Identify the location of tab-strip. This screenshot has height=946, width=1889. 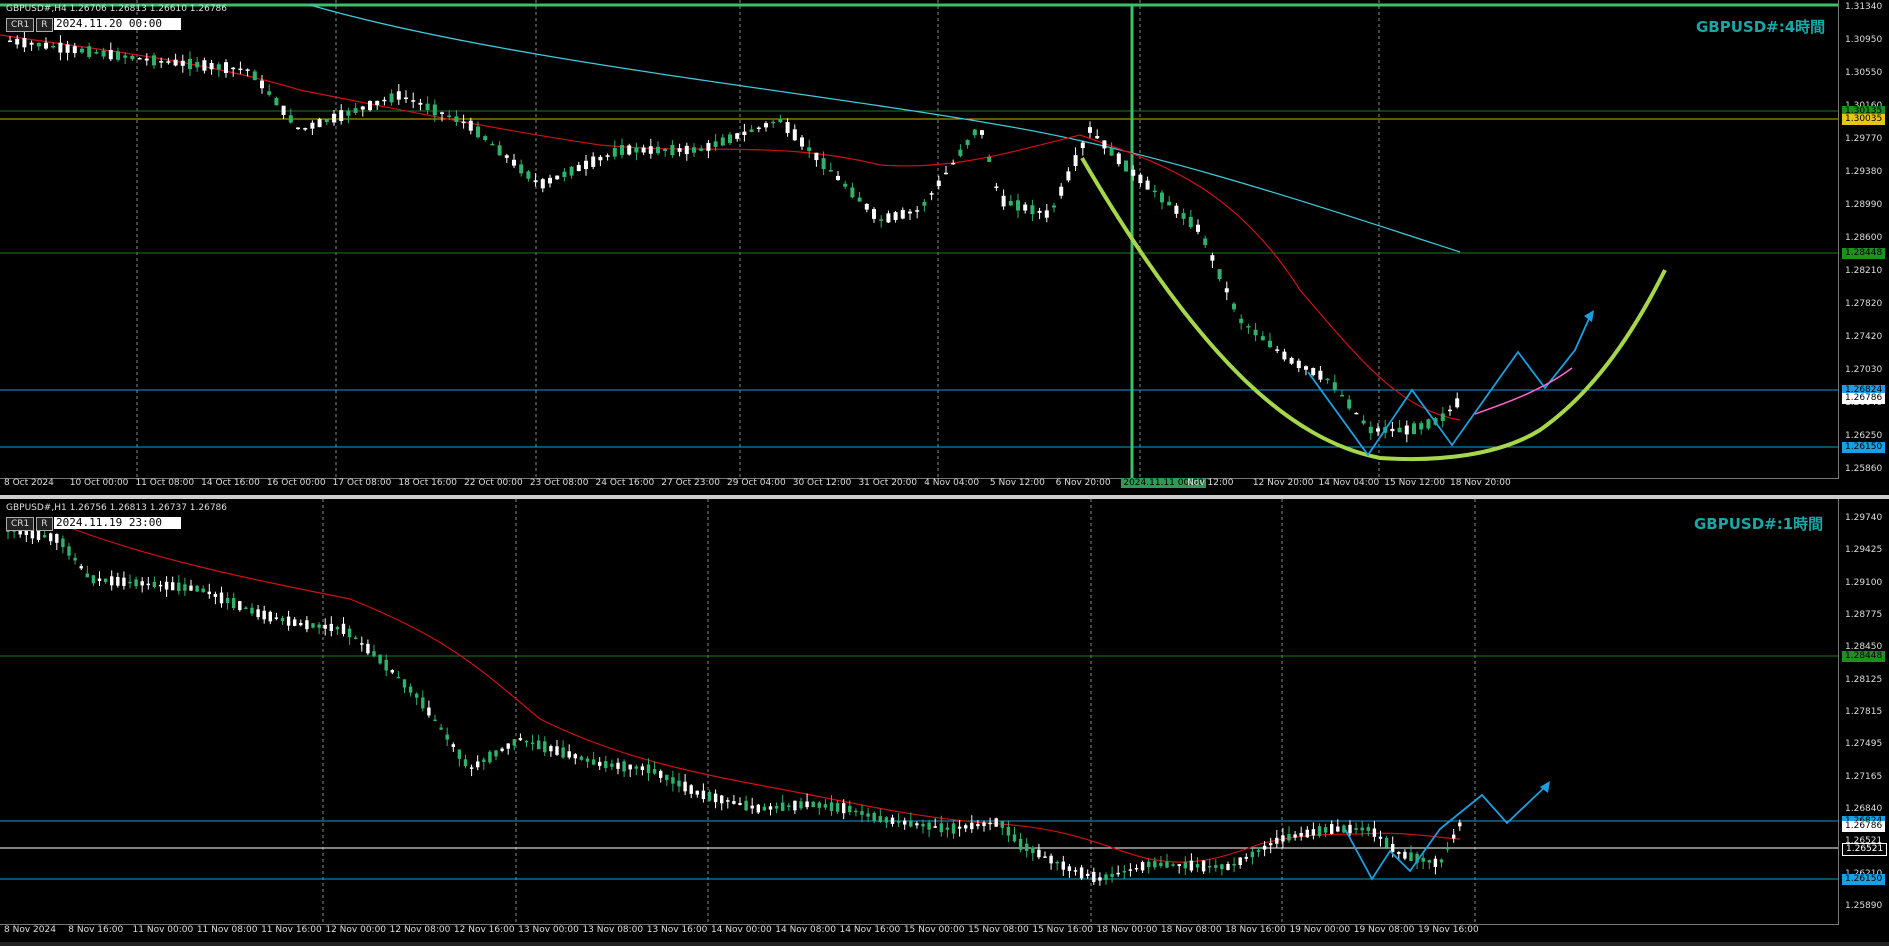
(944, 944).